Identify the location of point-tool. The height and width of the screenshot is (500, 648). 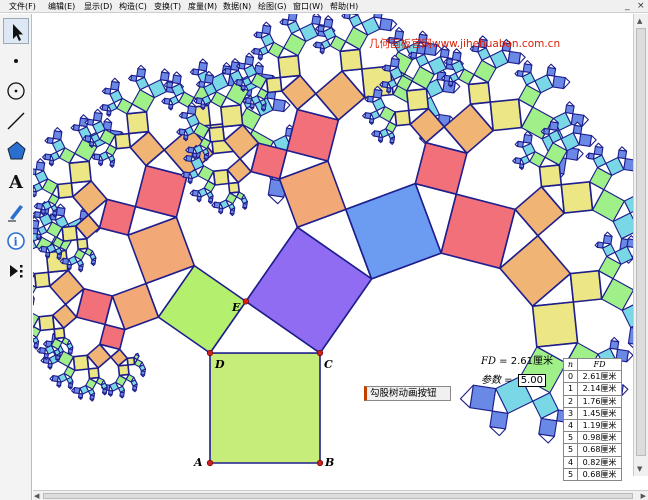
(16, 61).